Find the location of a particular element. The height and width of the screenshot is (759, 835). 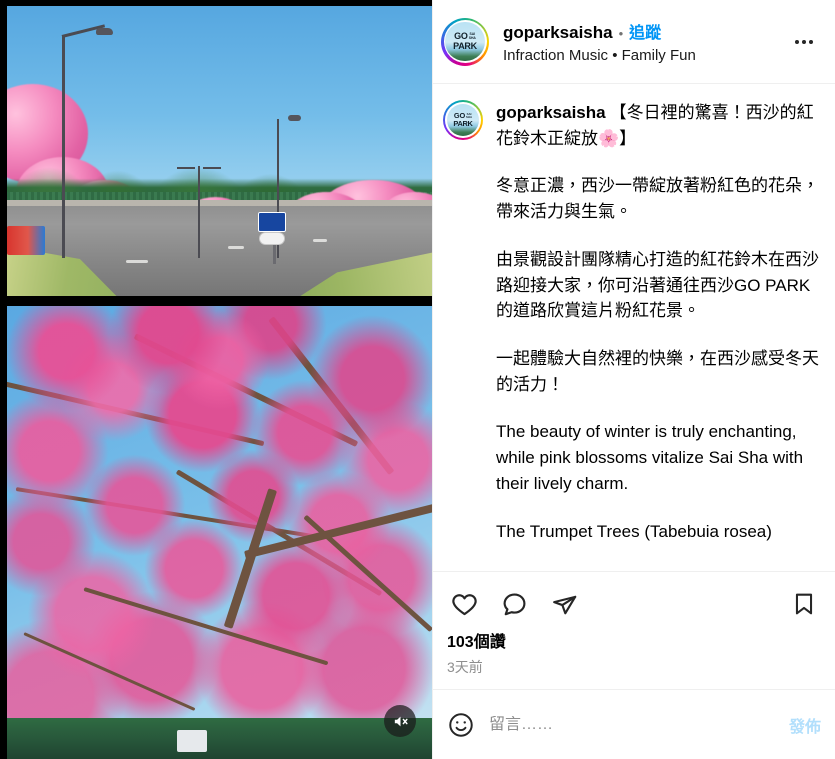

bookmark-icon is located at coordinates (804, 604).